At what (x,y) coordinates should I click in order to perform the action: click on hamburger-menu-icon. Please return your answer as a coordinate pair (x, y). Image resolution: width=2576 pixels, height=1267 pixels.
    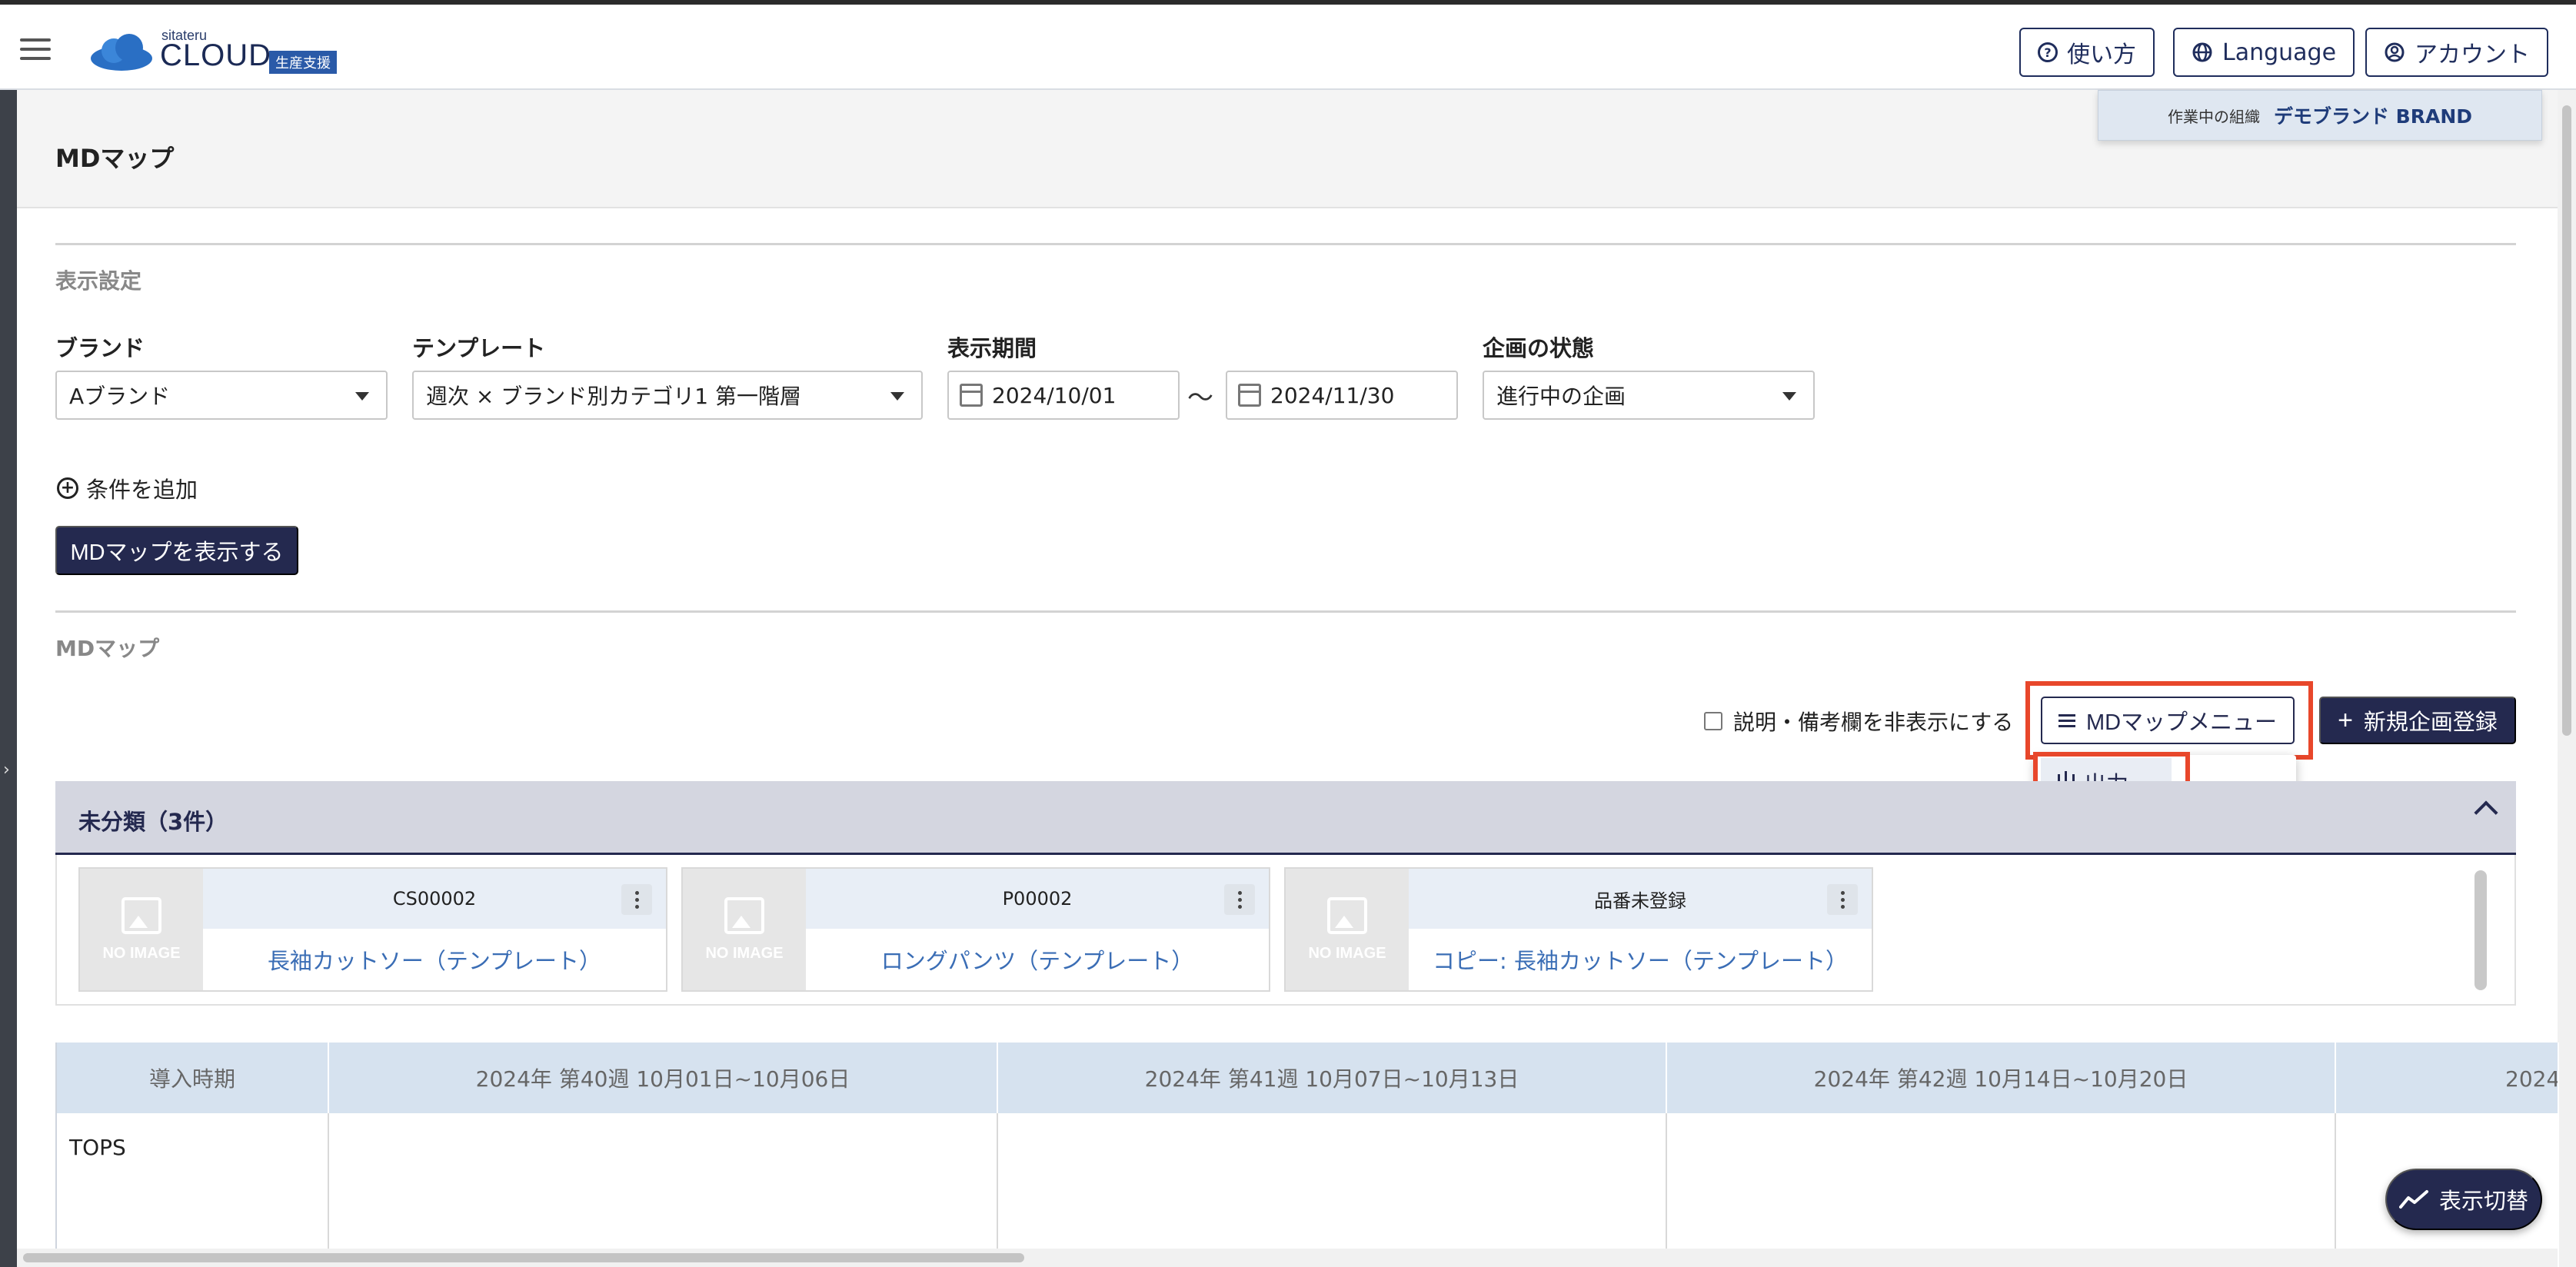
    Looking at the image, I should click on (35, 50).